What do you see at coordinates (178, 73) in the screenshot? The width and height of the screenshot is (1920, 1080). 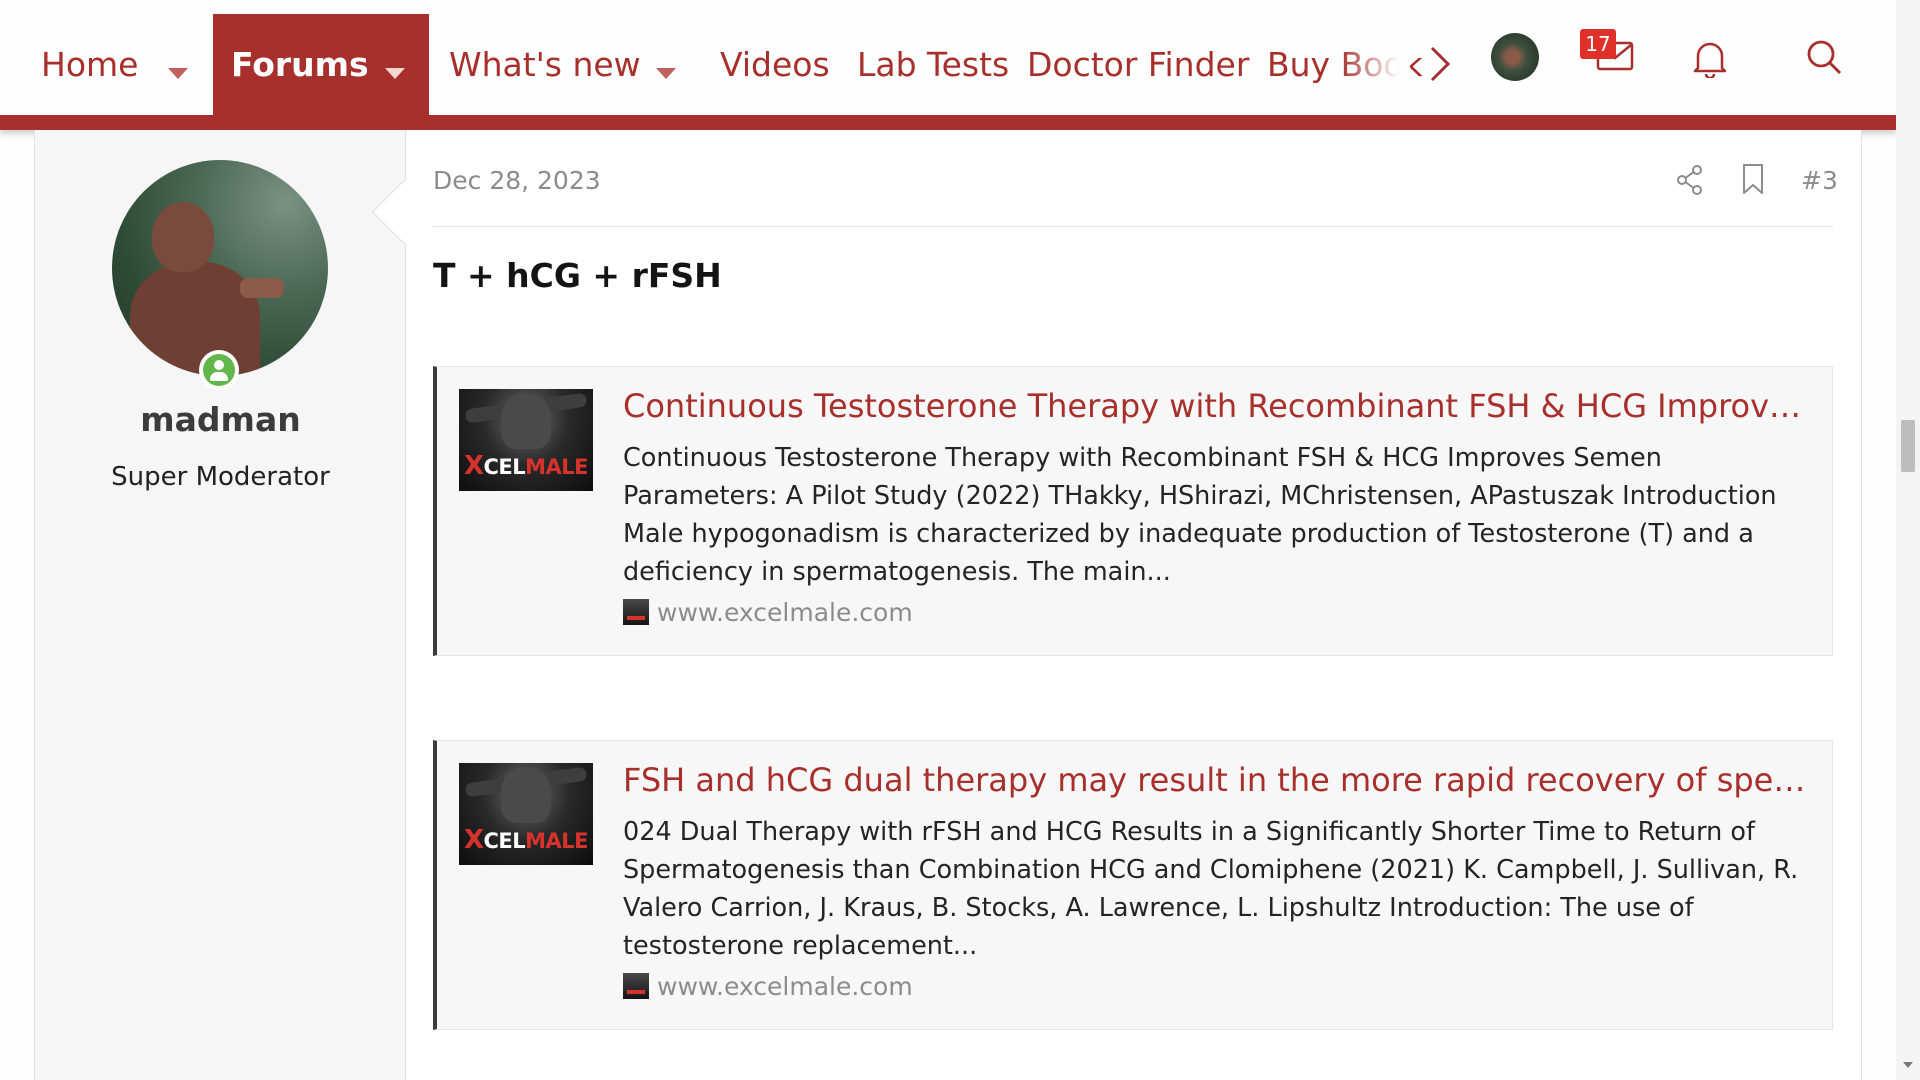 I see `home-dropdown-icon` at bounding box center [178, 73].